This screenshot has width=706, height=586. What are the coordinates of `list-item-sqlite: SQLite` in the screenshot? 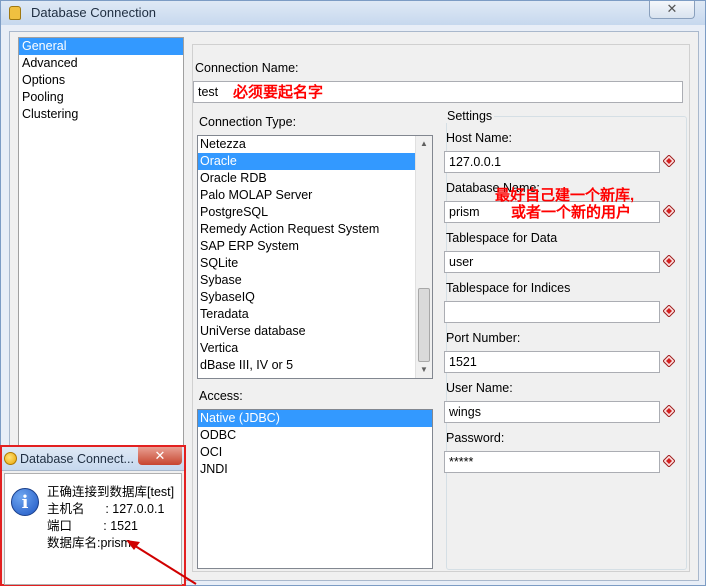 It's located at (315, 263).